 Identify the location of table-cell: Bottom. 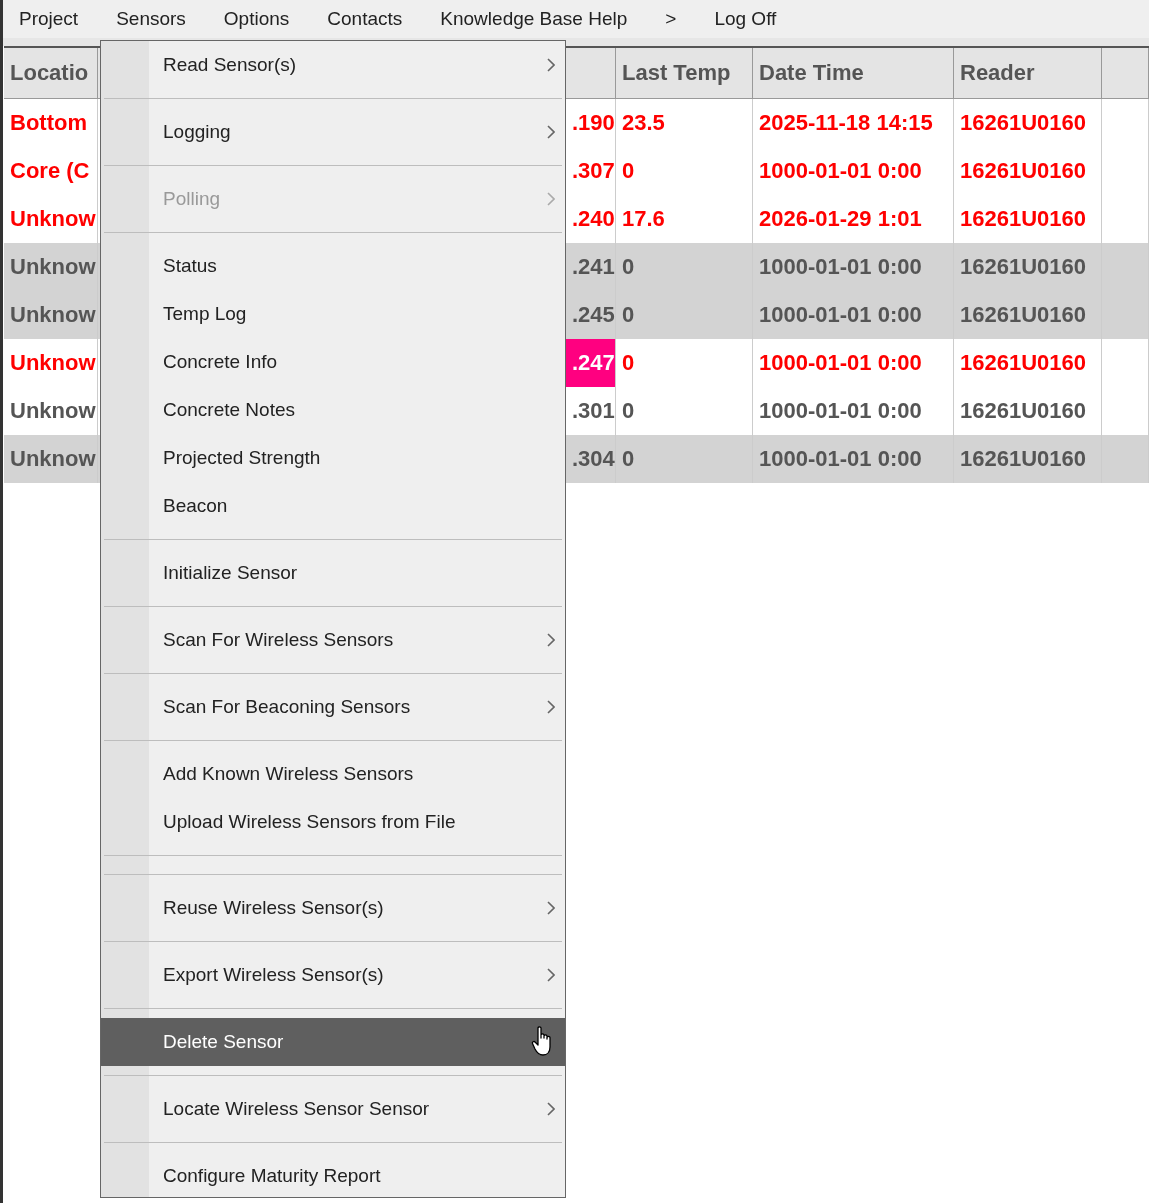
(51, 123).